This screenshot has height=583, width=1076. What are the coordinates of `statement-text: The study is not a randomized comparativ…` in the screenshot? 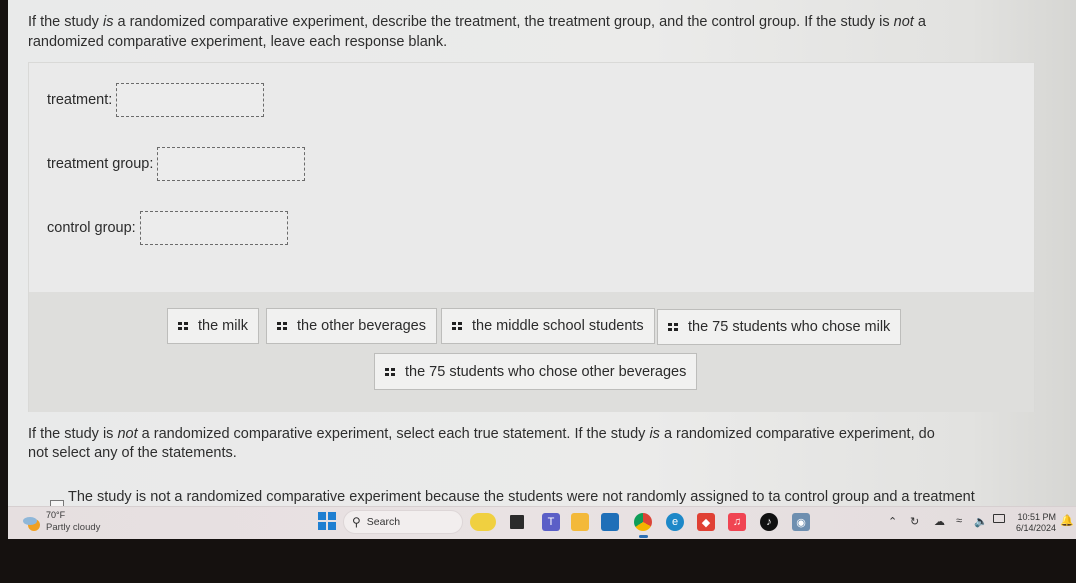 It's located at (521, 497).